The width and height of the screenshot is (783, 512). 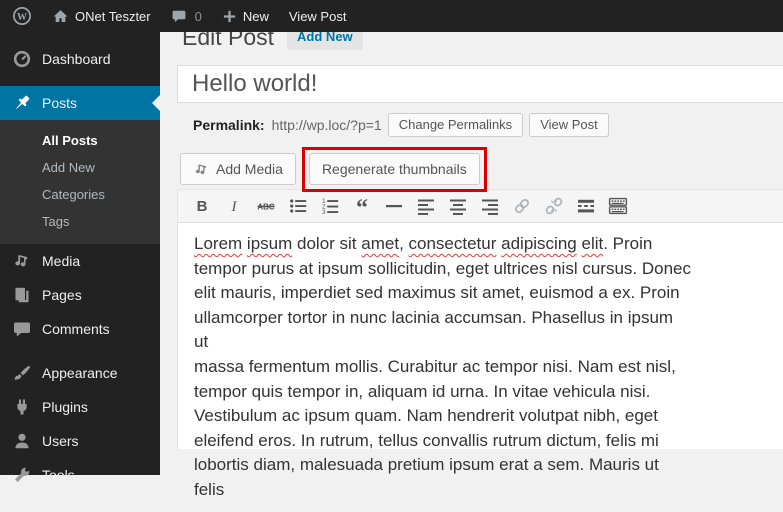 I want to click on bullet-list-button, so click(x=298, y=206).